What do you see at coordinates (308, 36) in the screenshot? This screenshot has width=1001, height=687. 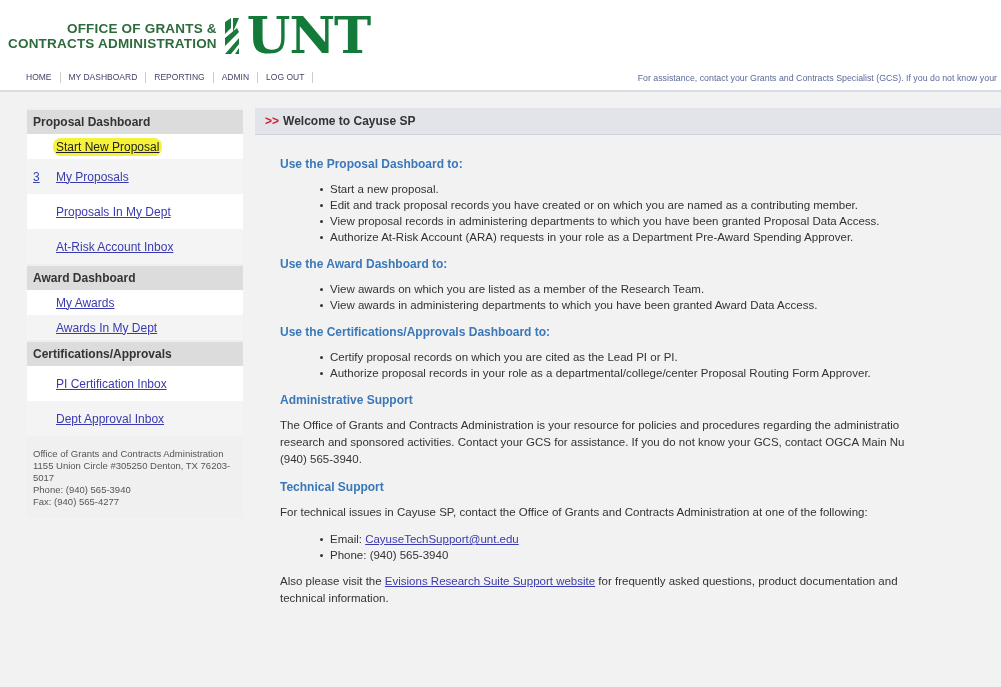 I see `logo-text: UNT` at bounding box center [308, 36].